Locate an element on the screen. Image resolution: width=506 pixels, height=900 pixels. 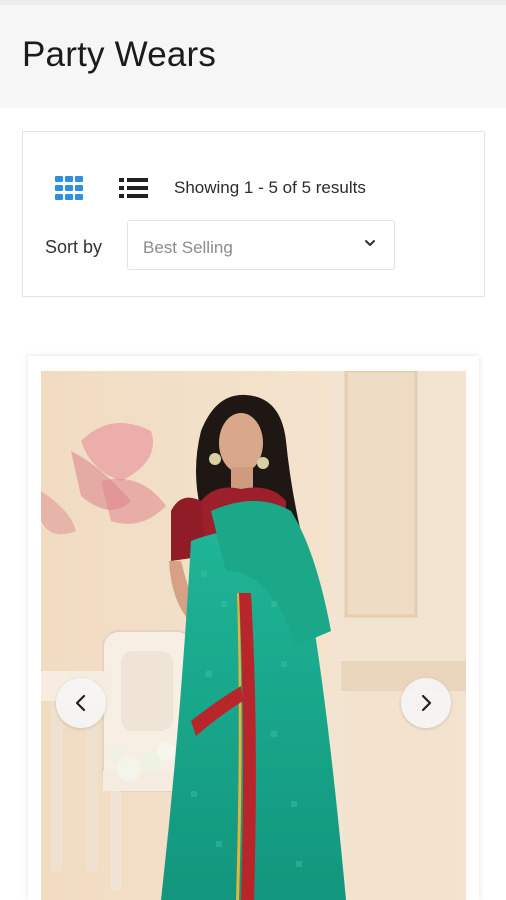
grid-view-icon is located at coordinates (70, 188).